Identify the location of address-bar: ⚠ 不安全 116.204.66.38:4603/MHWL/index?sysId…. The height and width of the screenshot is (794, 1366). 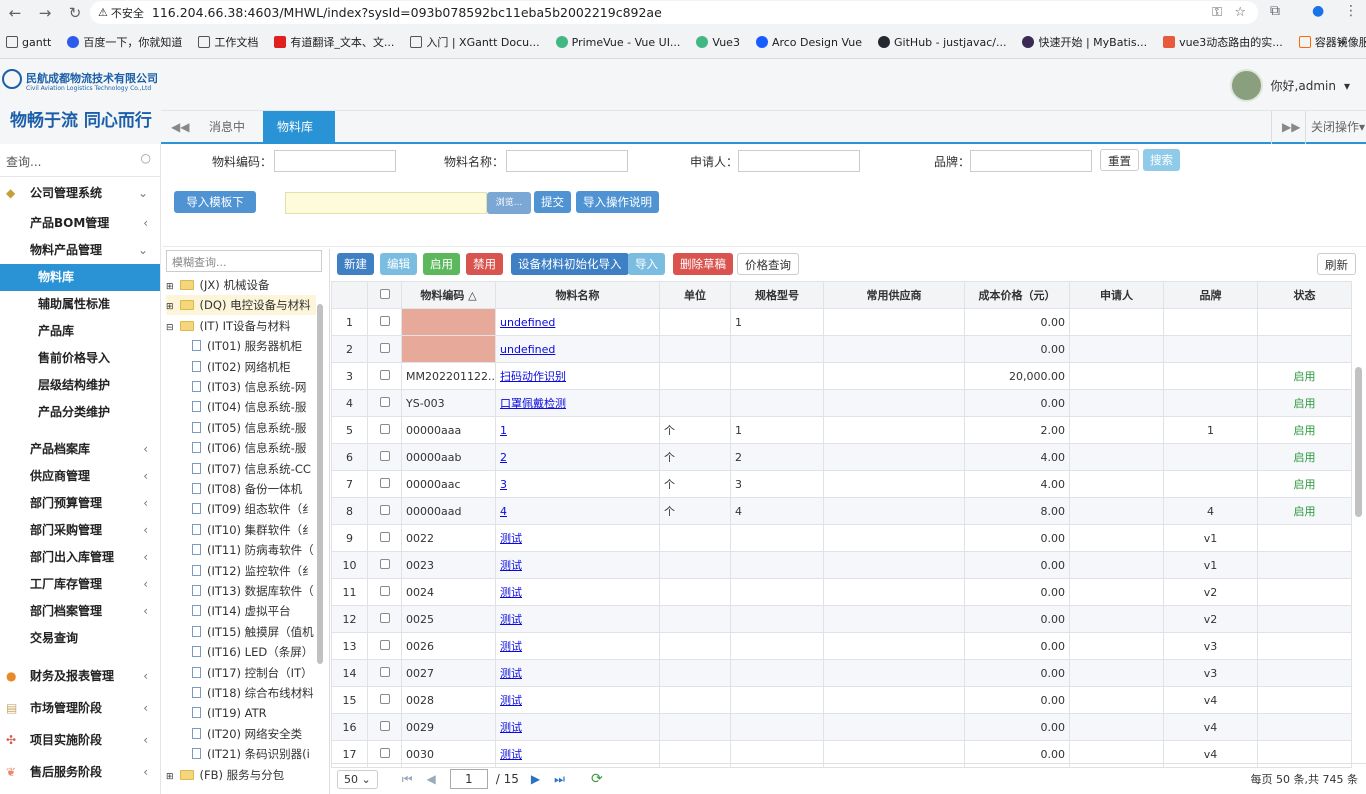
(674, 12).